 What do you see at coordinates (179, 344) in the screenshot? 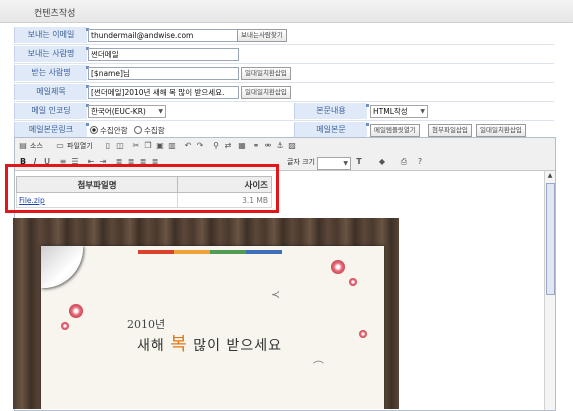
I see `greeting-bok: 복` at bounding box center [179, 344].